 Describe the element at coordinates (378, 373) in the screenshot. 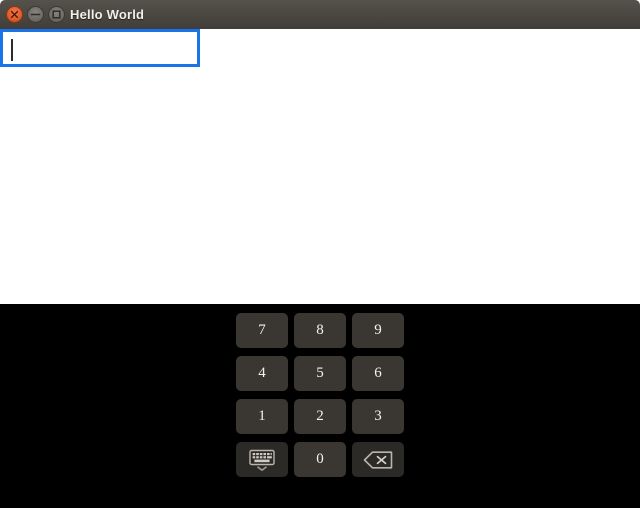

I see `key-6: 6` at that location.